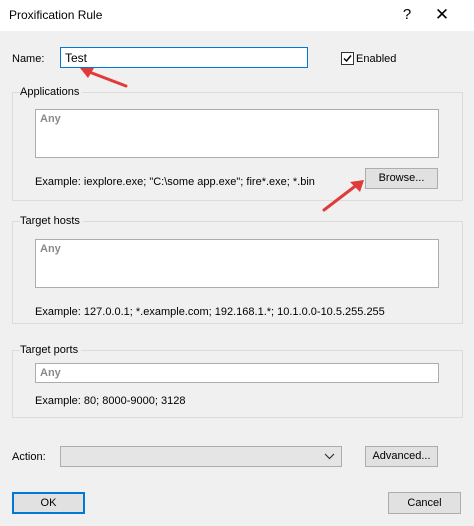  I want to click on target-ports-group, so click(237, 384).